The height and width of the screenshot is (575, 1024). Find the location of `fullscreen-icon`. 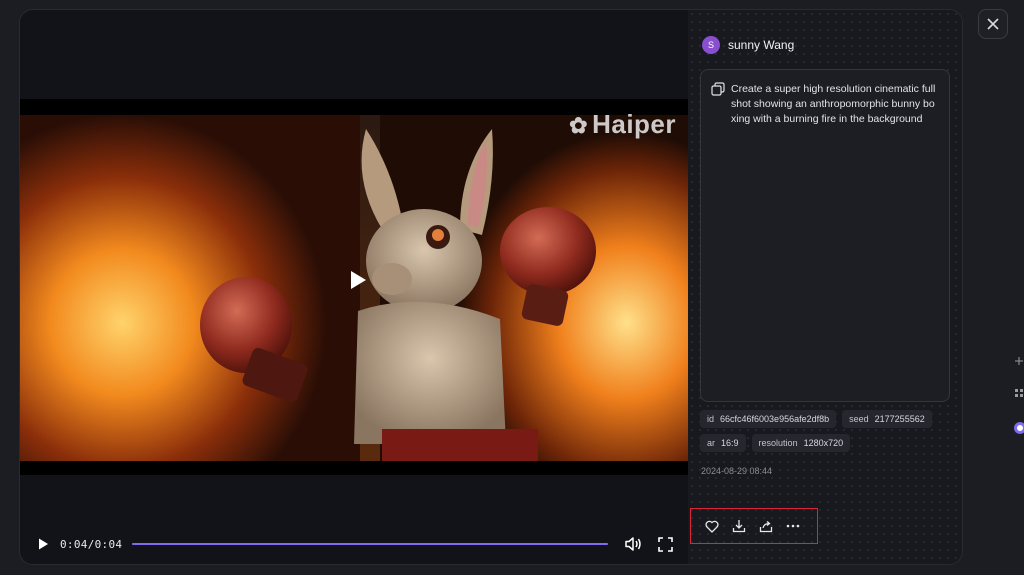

fullscreen-icon is located at coordinates (665, 544).